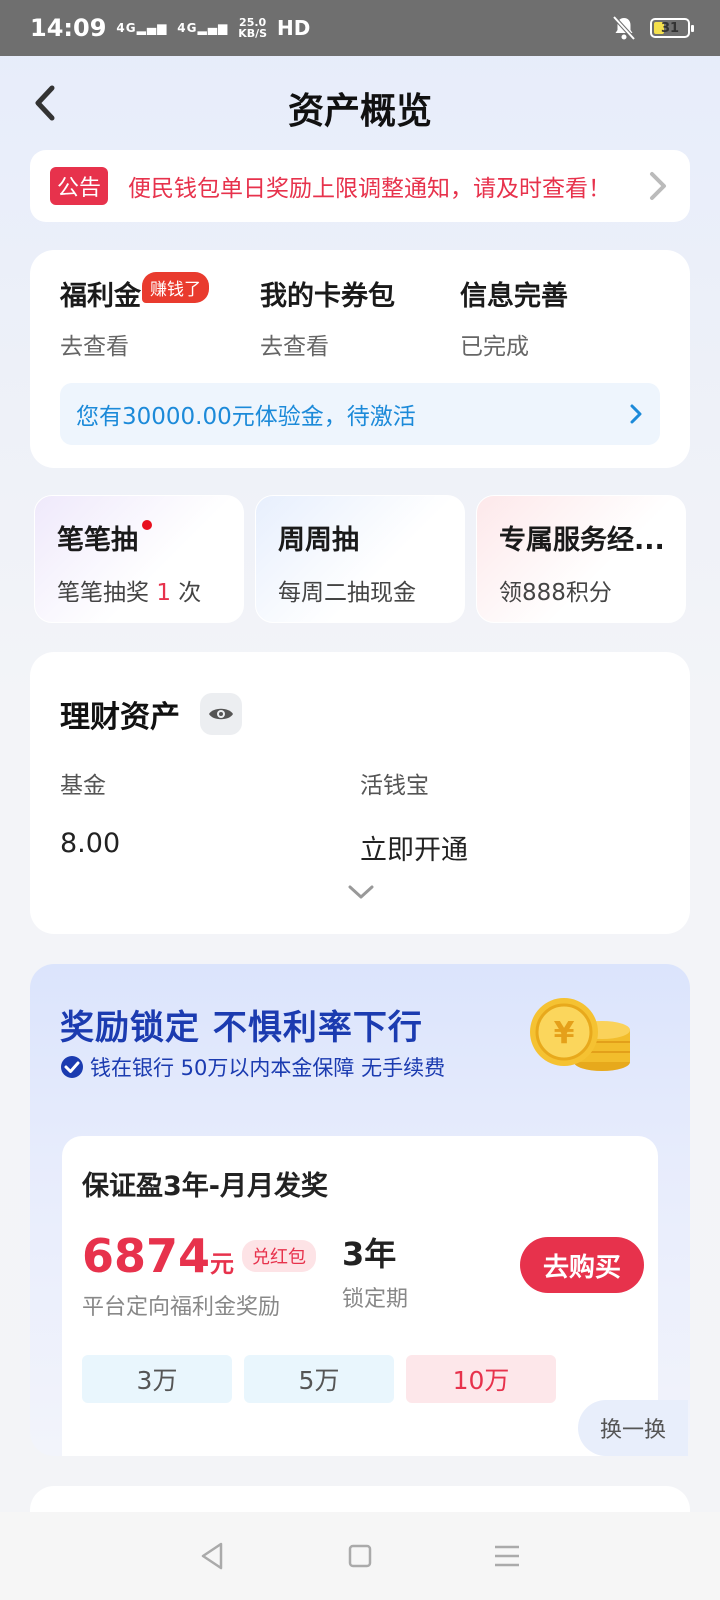 This screenshot has width=720, height=1600. Describe the element at coordinates (210, 816) in the screenshot. I see `asset-fund: 基金 8.00` at that location.